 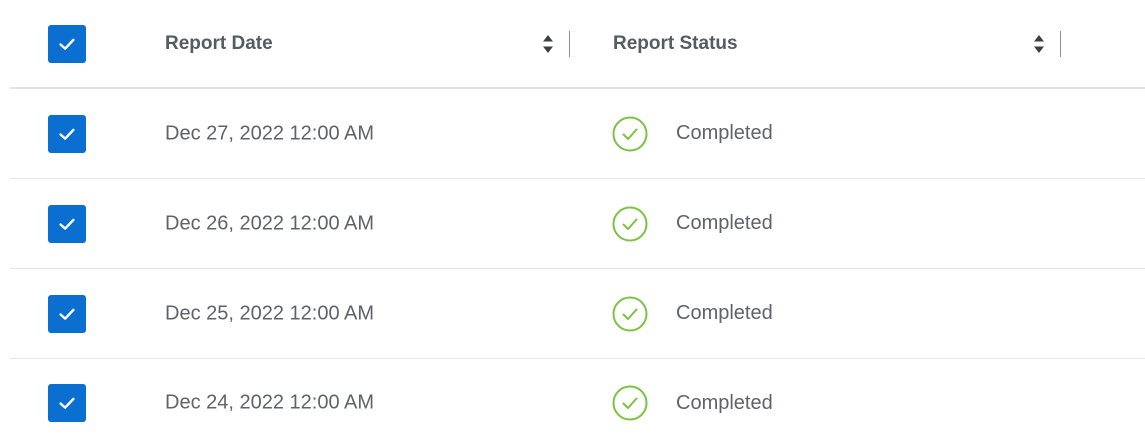 What do you see at coordinates (270, 313) in the screenshot?
I see `report-date-cell: Dec 25, 2022 12:00 AM` at bounding box center [270, 313].